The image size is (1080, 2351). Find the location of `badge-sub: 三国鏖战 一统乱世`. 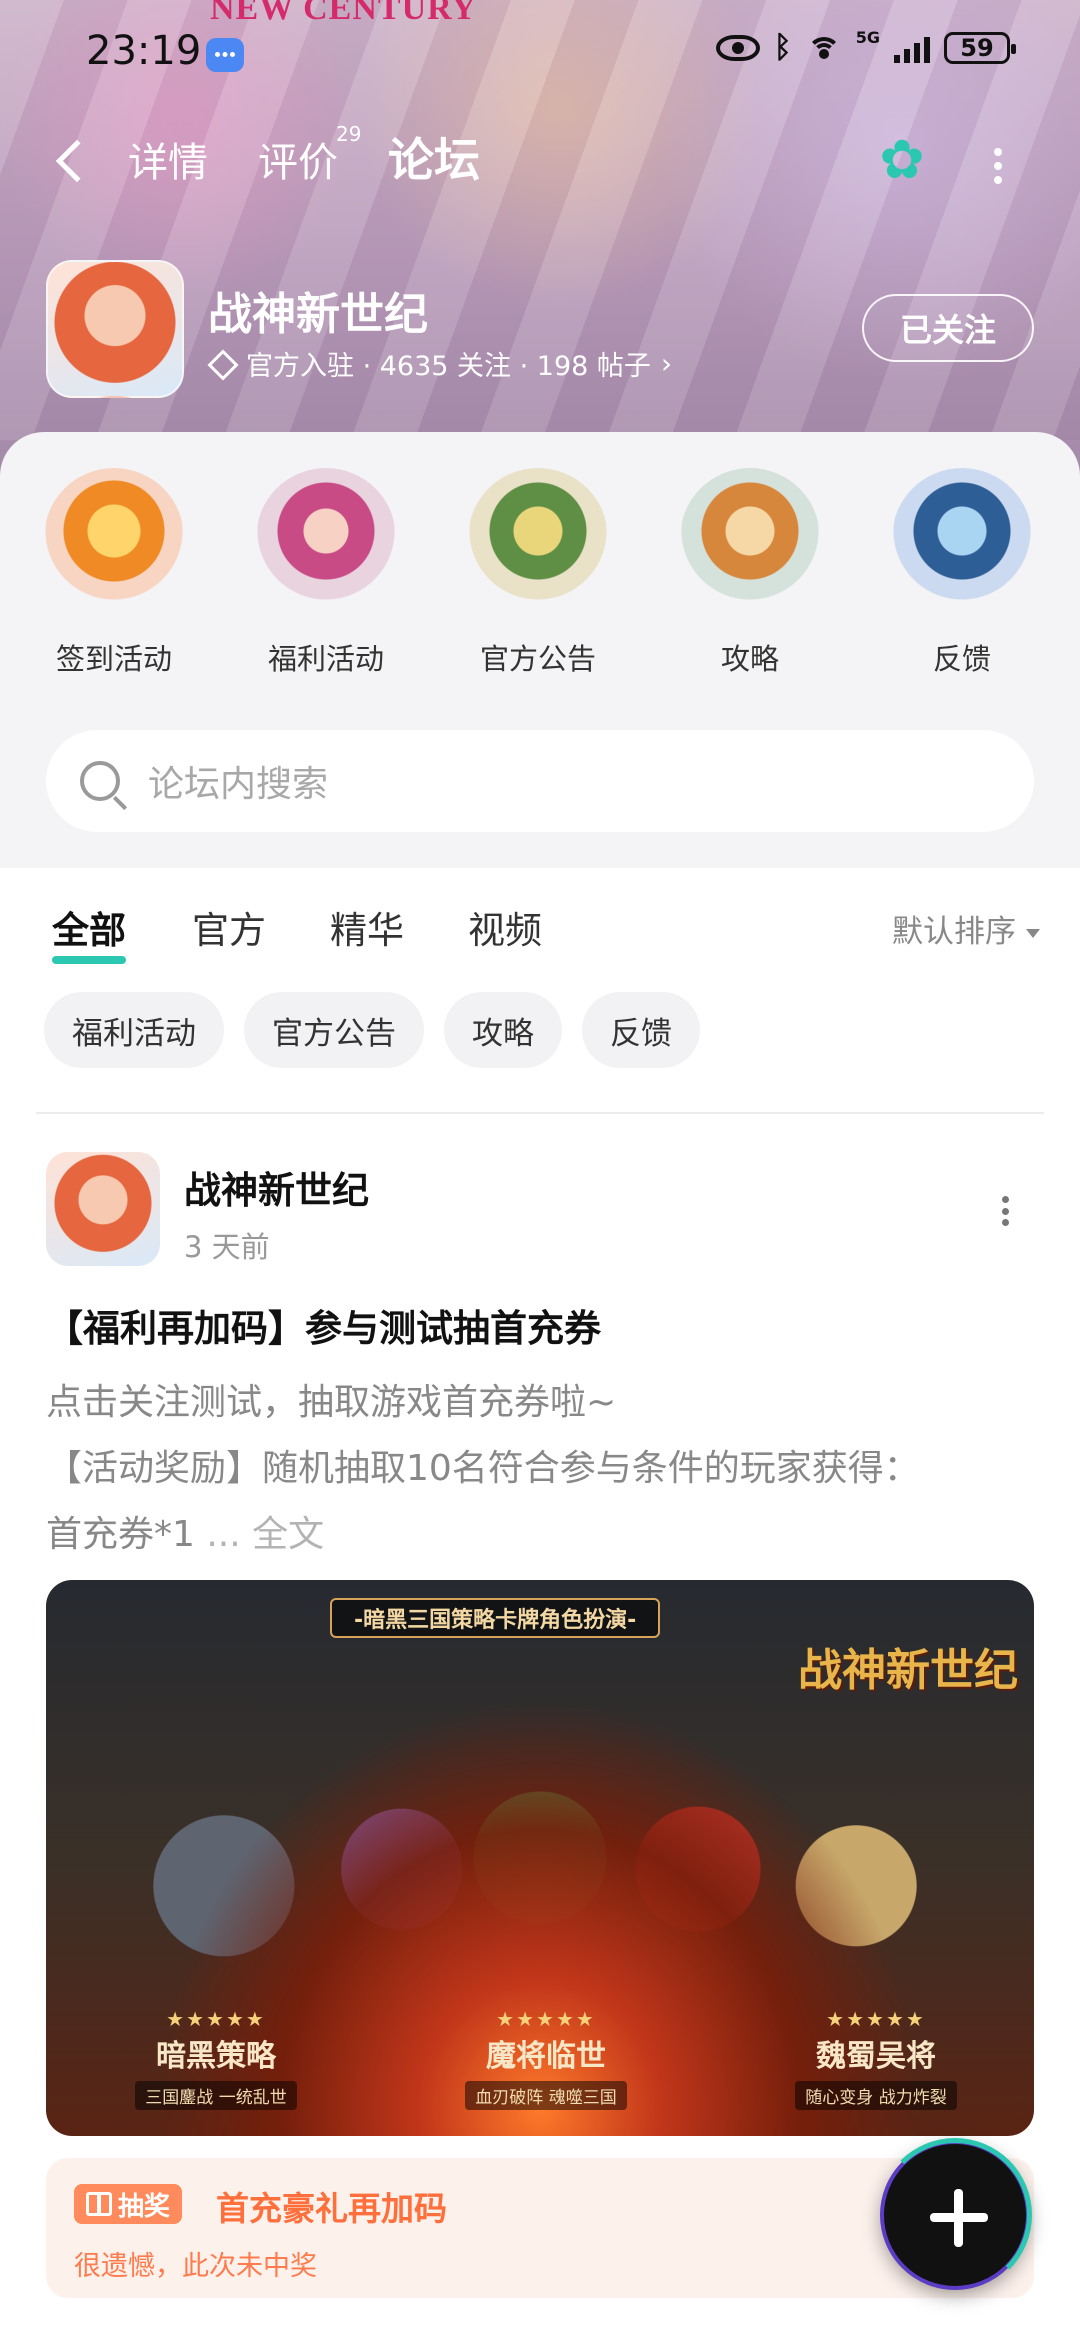

badge-sub: 三国鏖战 一统乱世 is located at coordinates (216, 2095).